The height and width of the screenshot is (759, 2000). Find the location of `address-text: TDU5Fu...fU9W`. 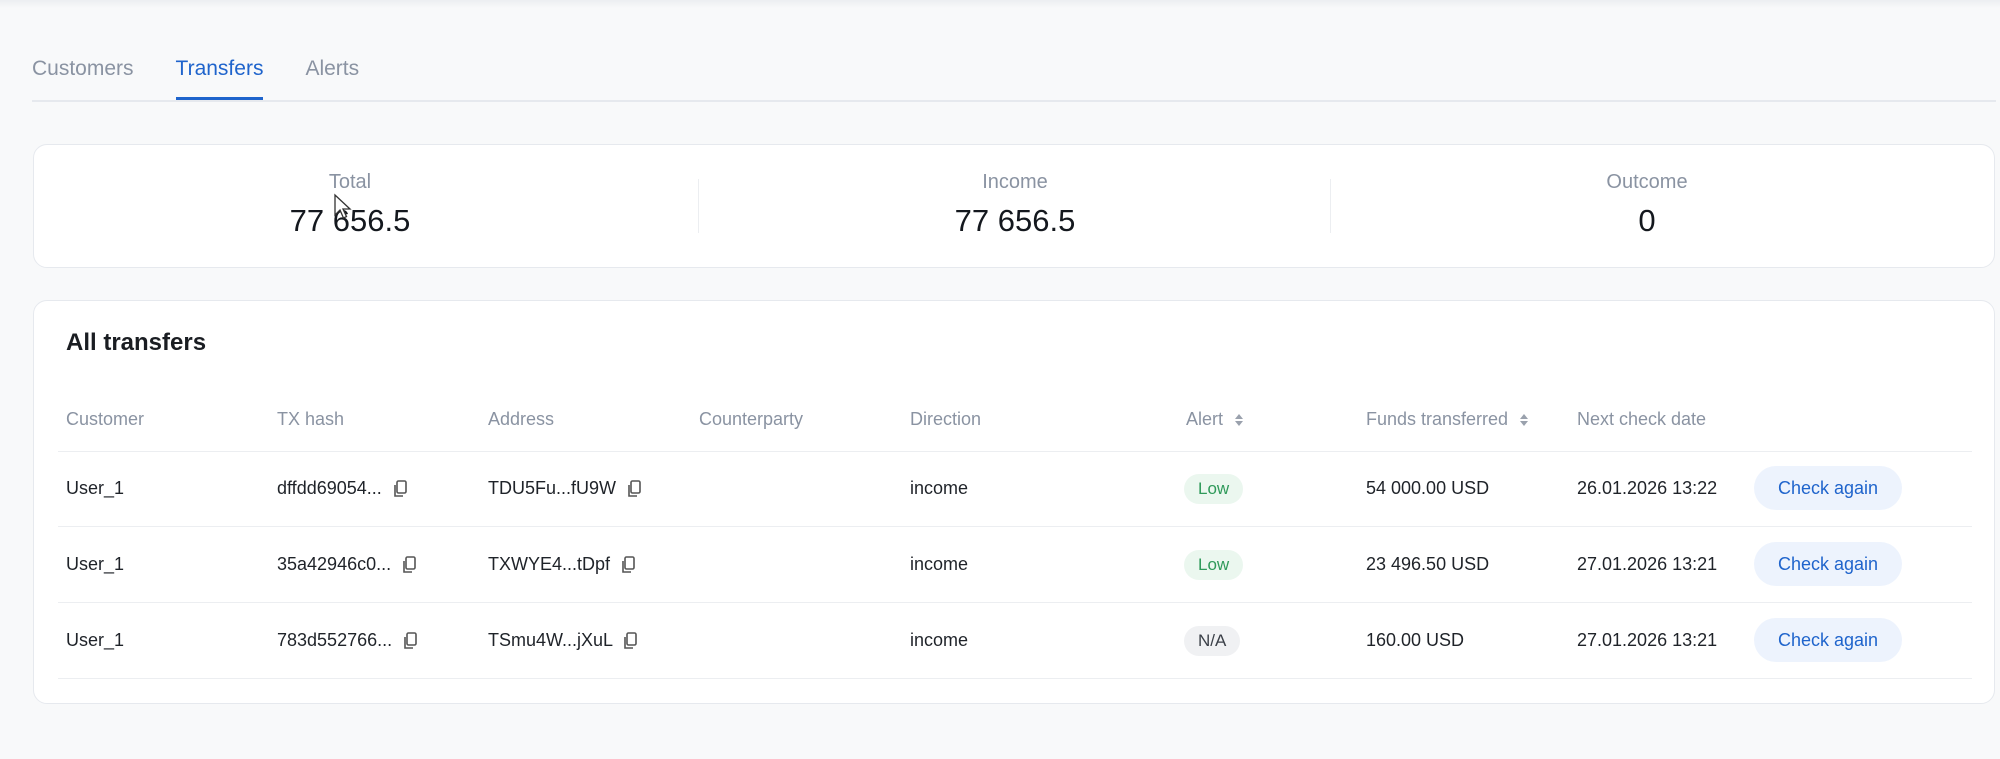

address-text: TDU5Fu...fU9W is located at coordinates (552, 488).